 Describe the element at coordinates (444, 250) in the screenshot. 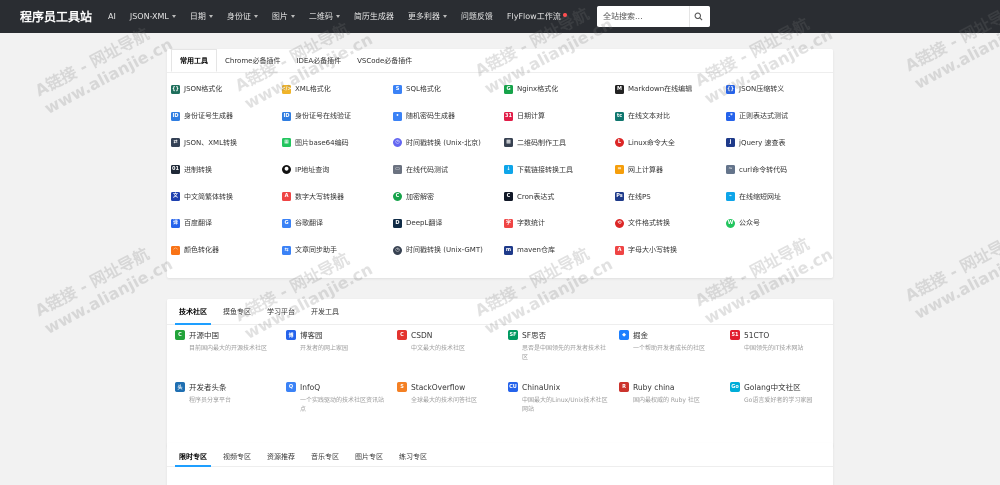

I see `tool-link: ◷ 时间戳转换 (Unix-GMT)` at that location.